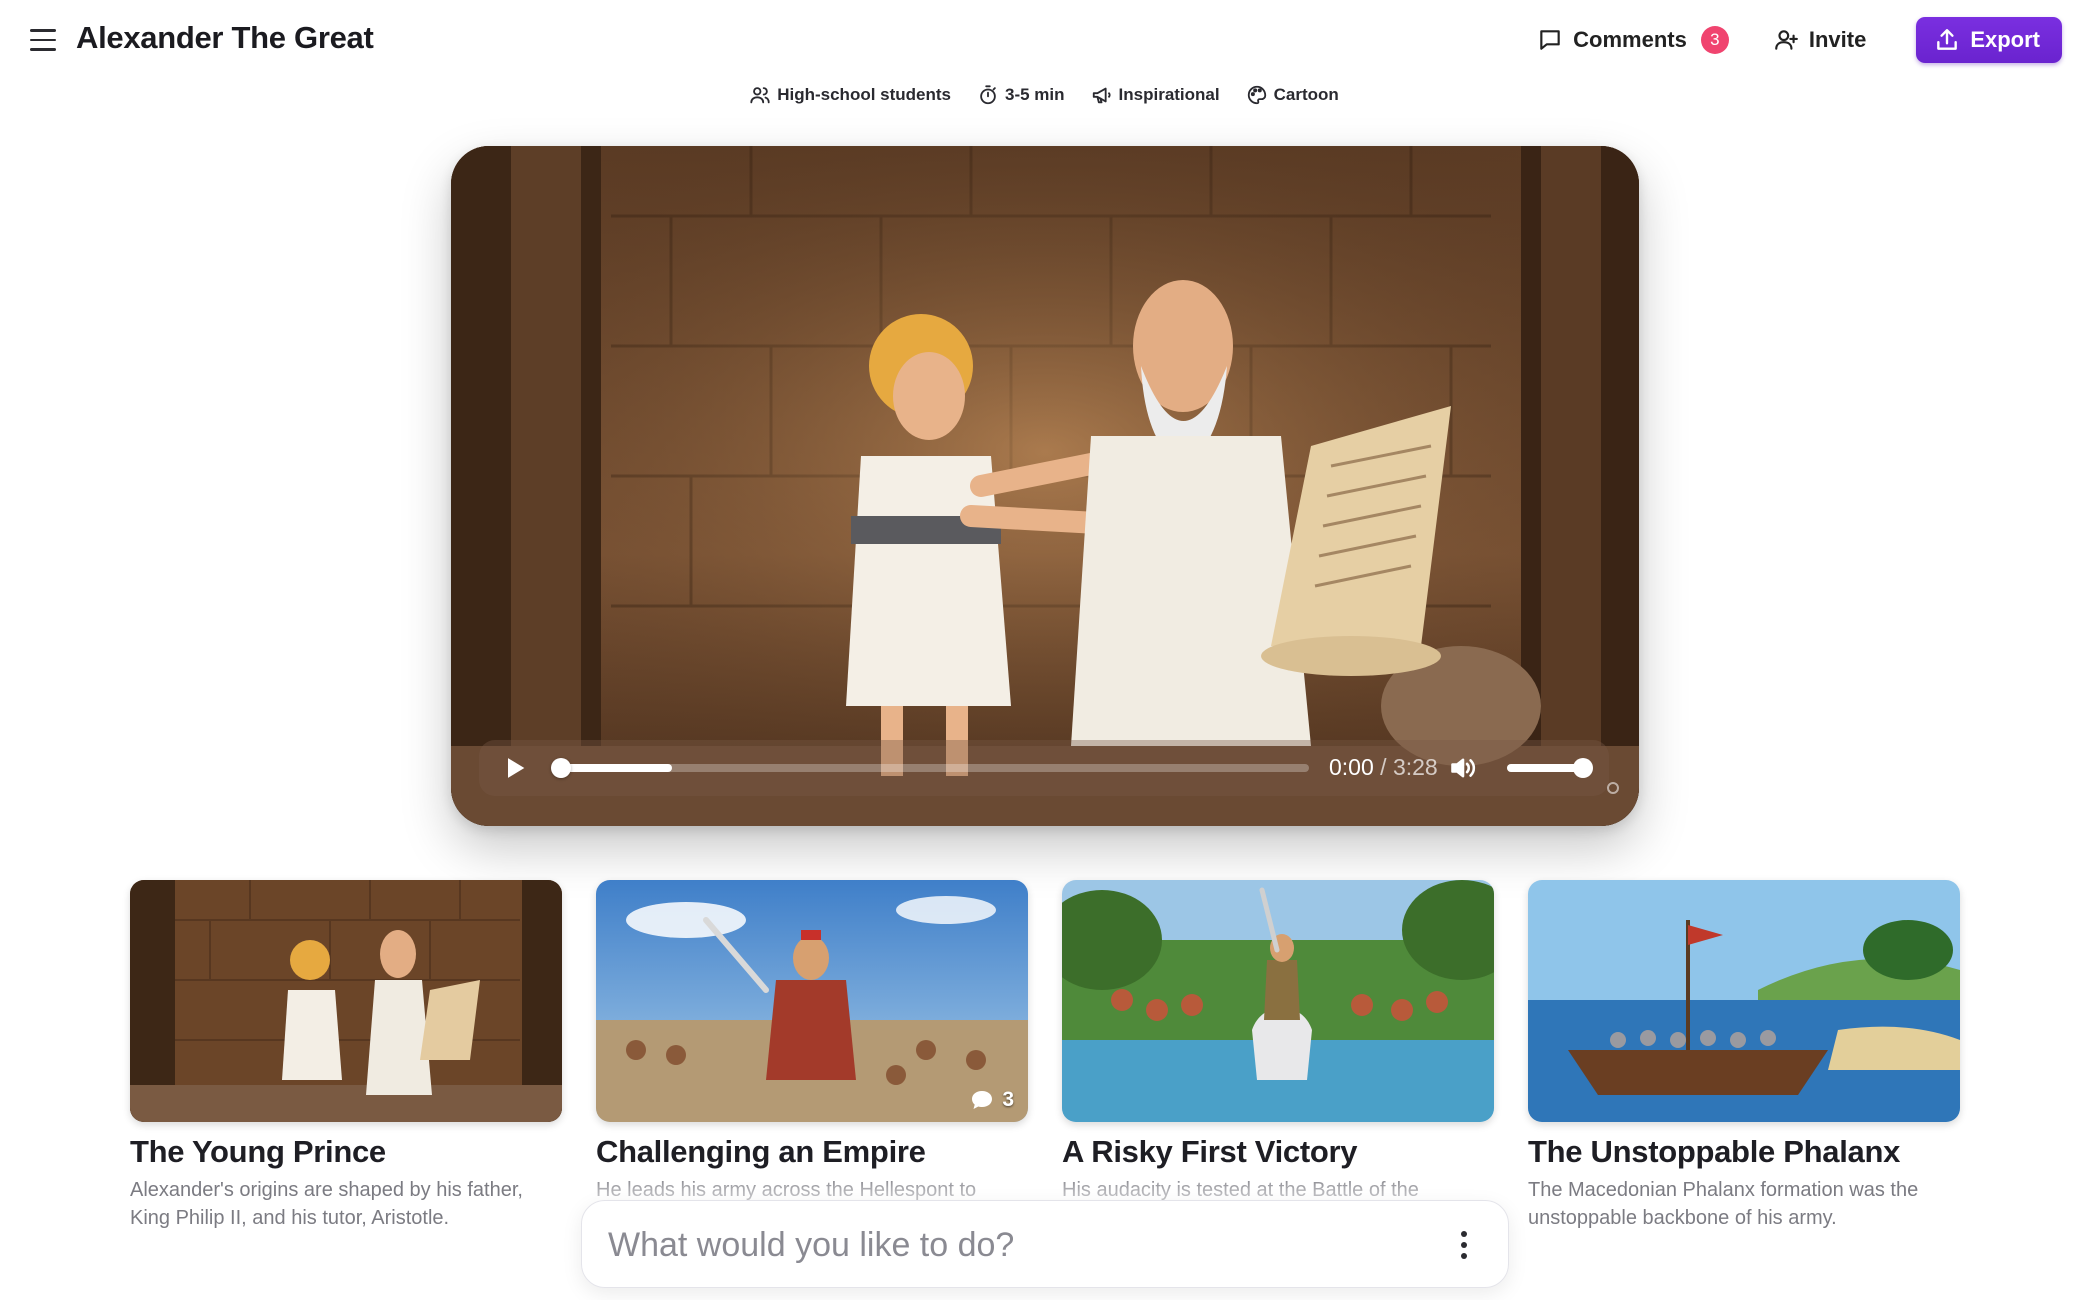 The width and height of the screenshot is (2080, 1300). I want to click on export-button: Export, so click(1989, 40).